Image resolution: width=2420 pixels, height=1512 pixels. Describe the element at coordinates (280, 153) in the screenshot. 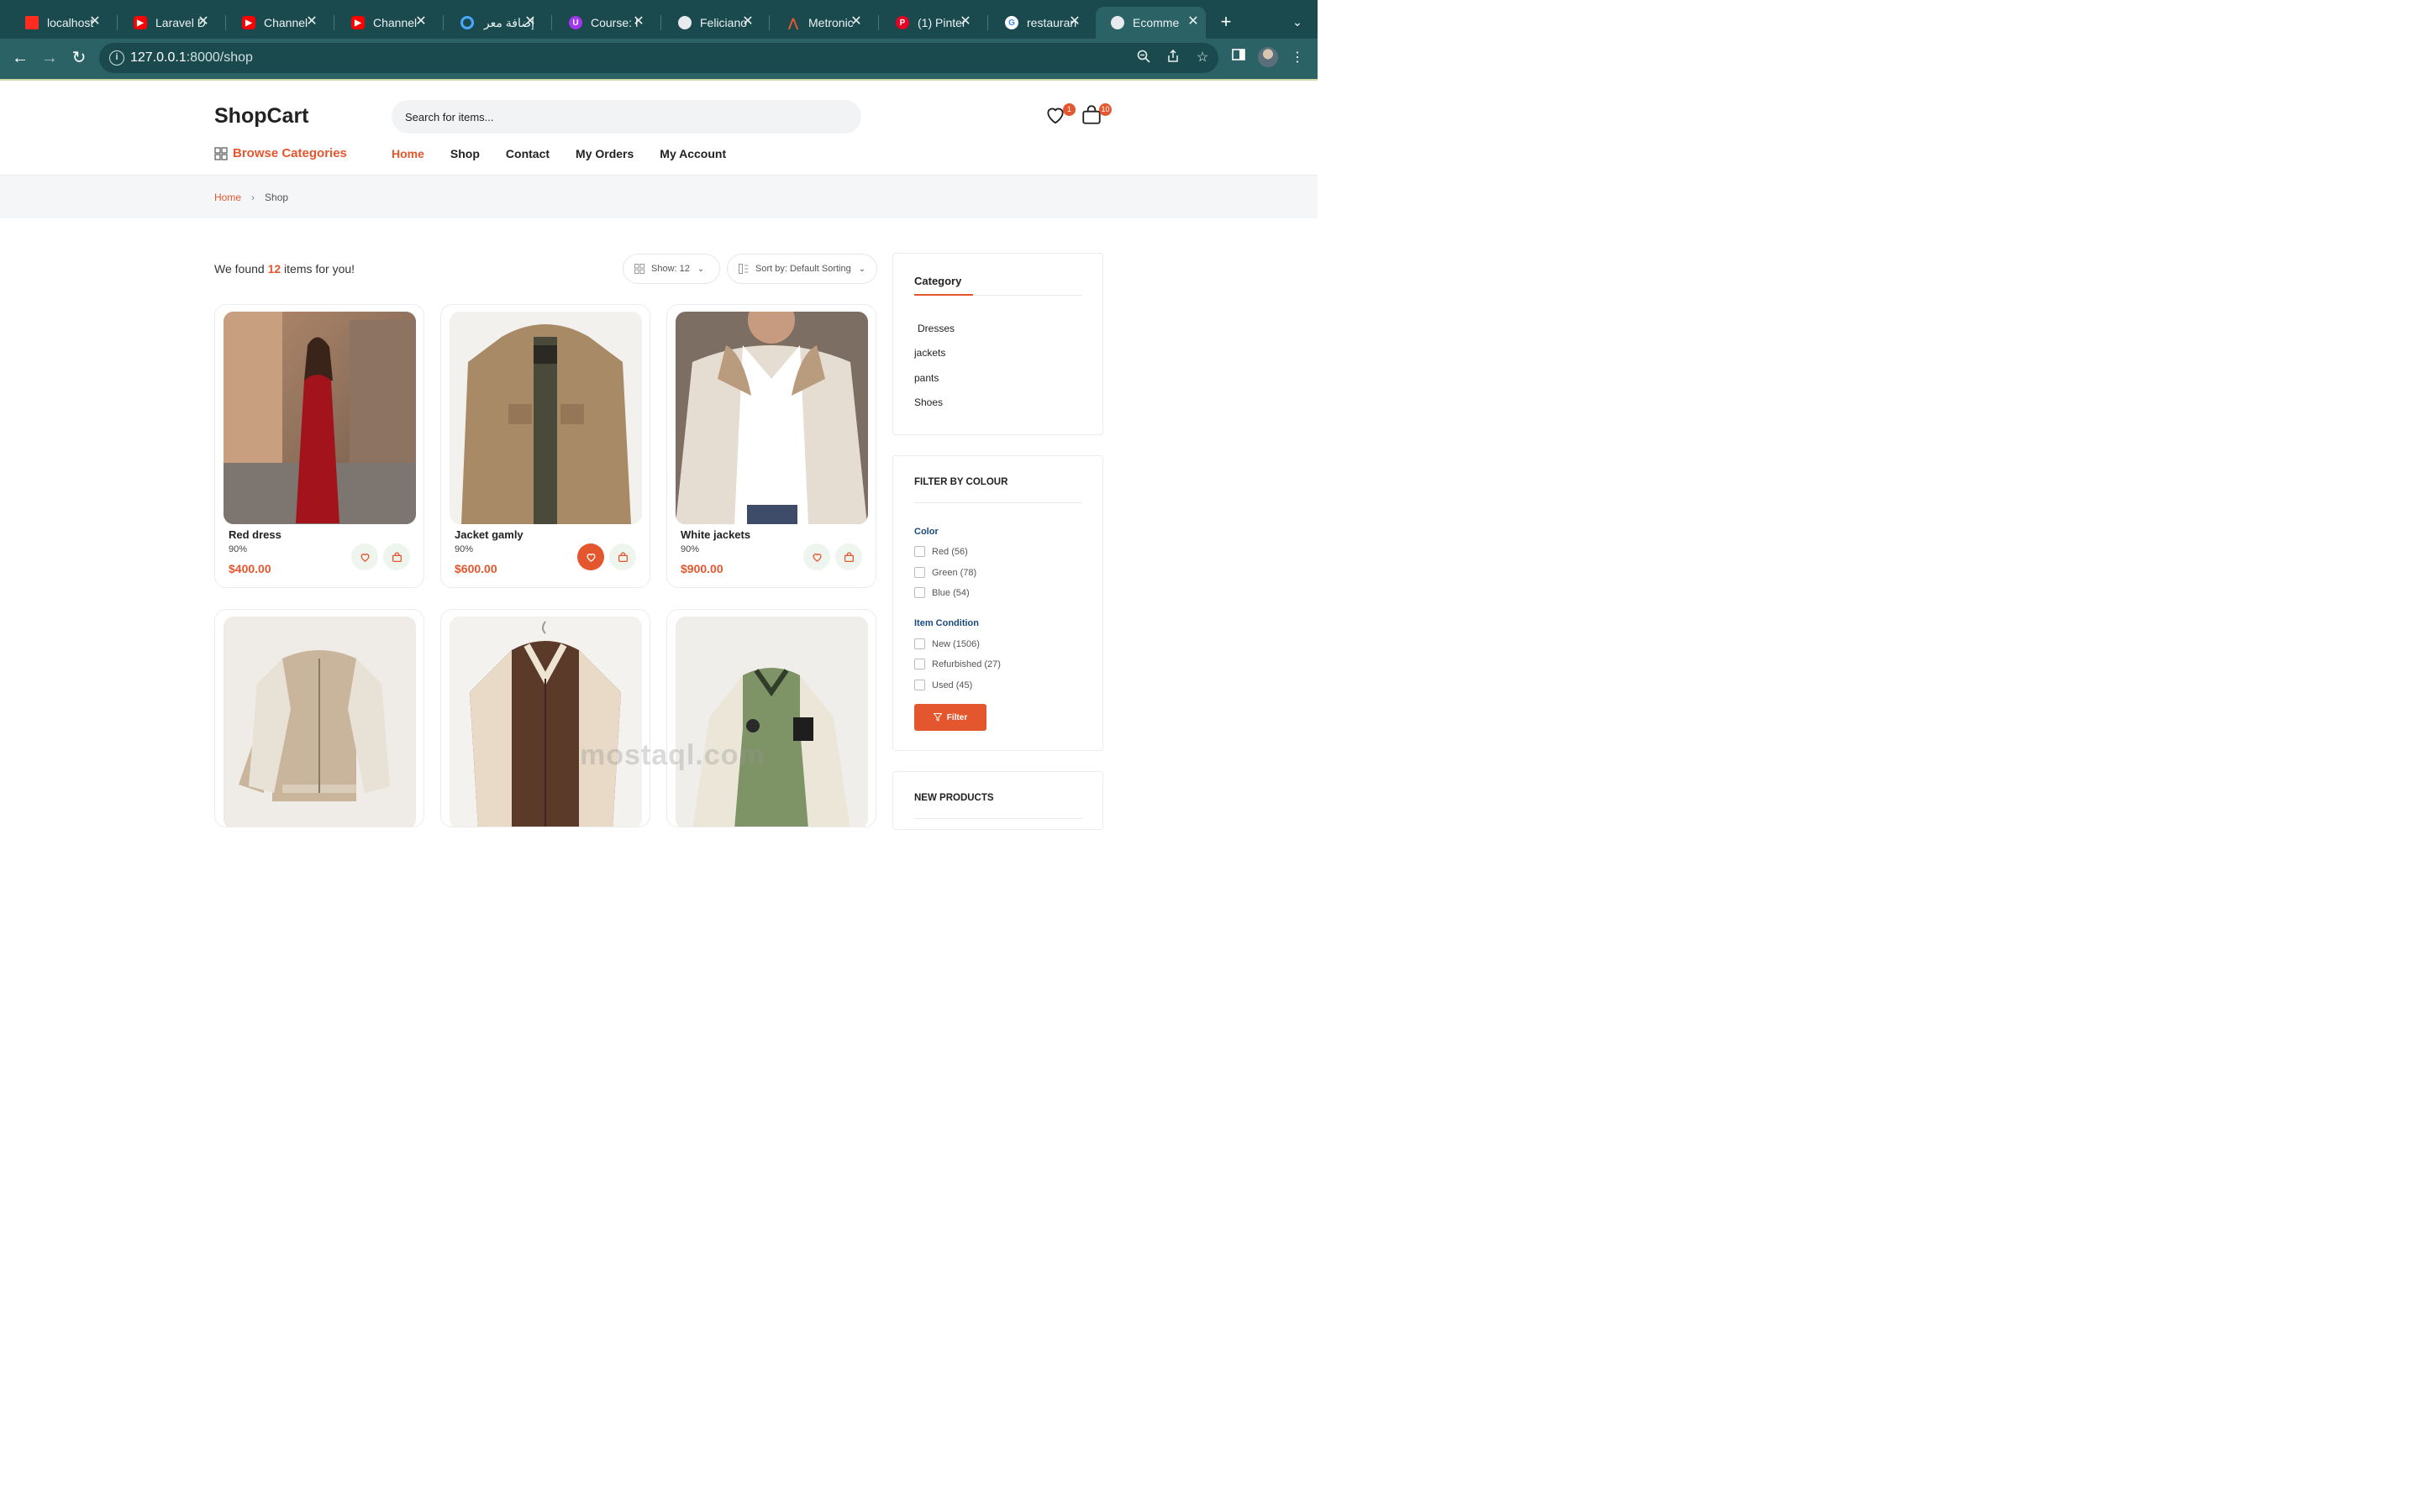

I see `browse-categories-button: Browse Categories` at that location.